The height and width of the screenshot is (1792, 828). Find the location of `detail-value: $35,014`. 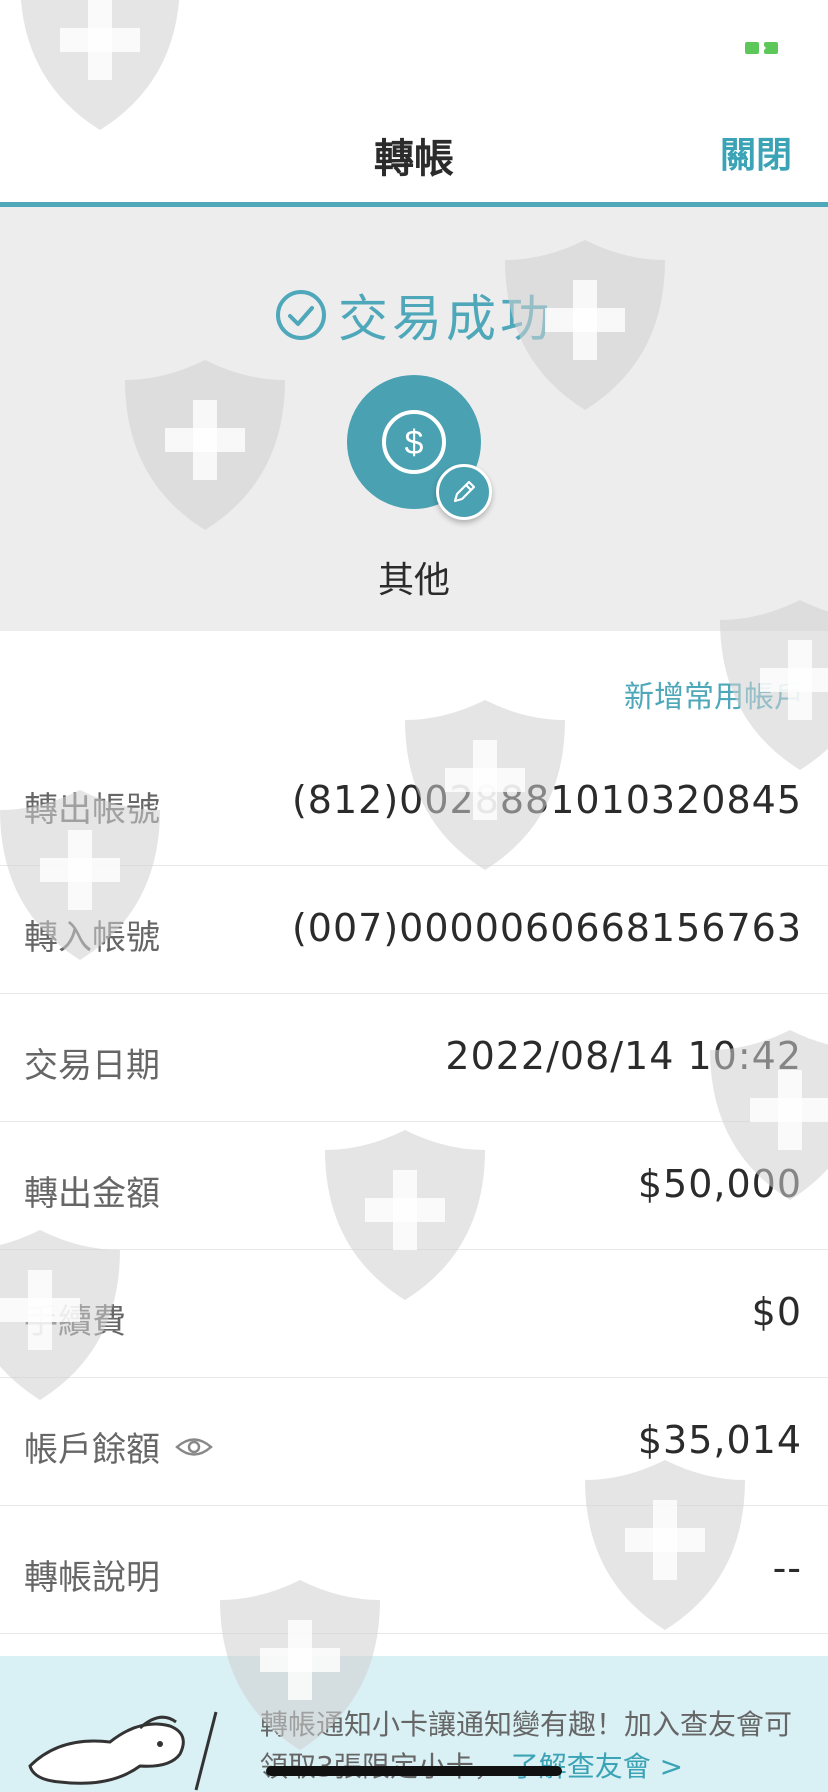

detail-value: $35,014 is located at coordinates (719, 1440).